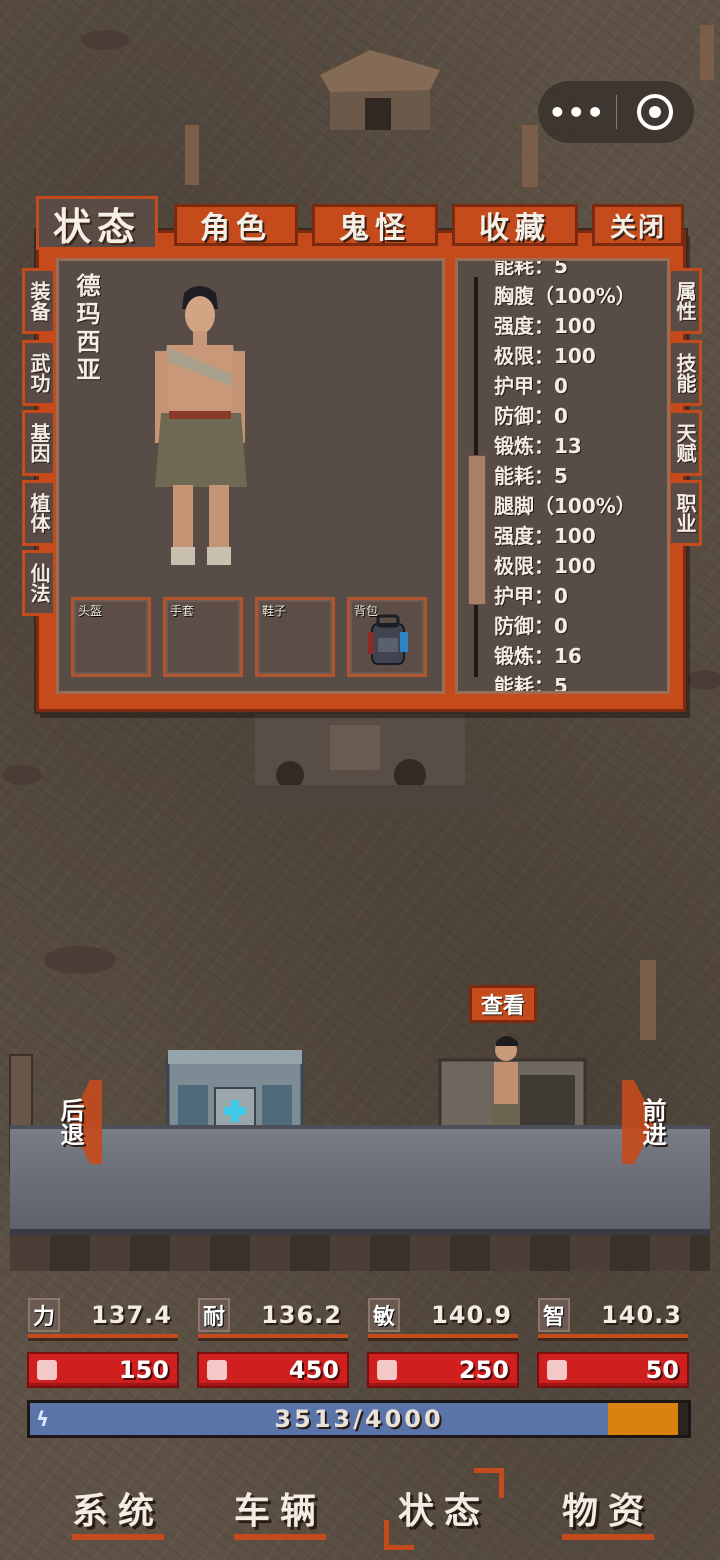 The width and height of the screenshot is (720, 1560). Describe the element at coordinates (387, 1370) in the screenshot. I see `boot-icon` at that location.